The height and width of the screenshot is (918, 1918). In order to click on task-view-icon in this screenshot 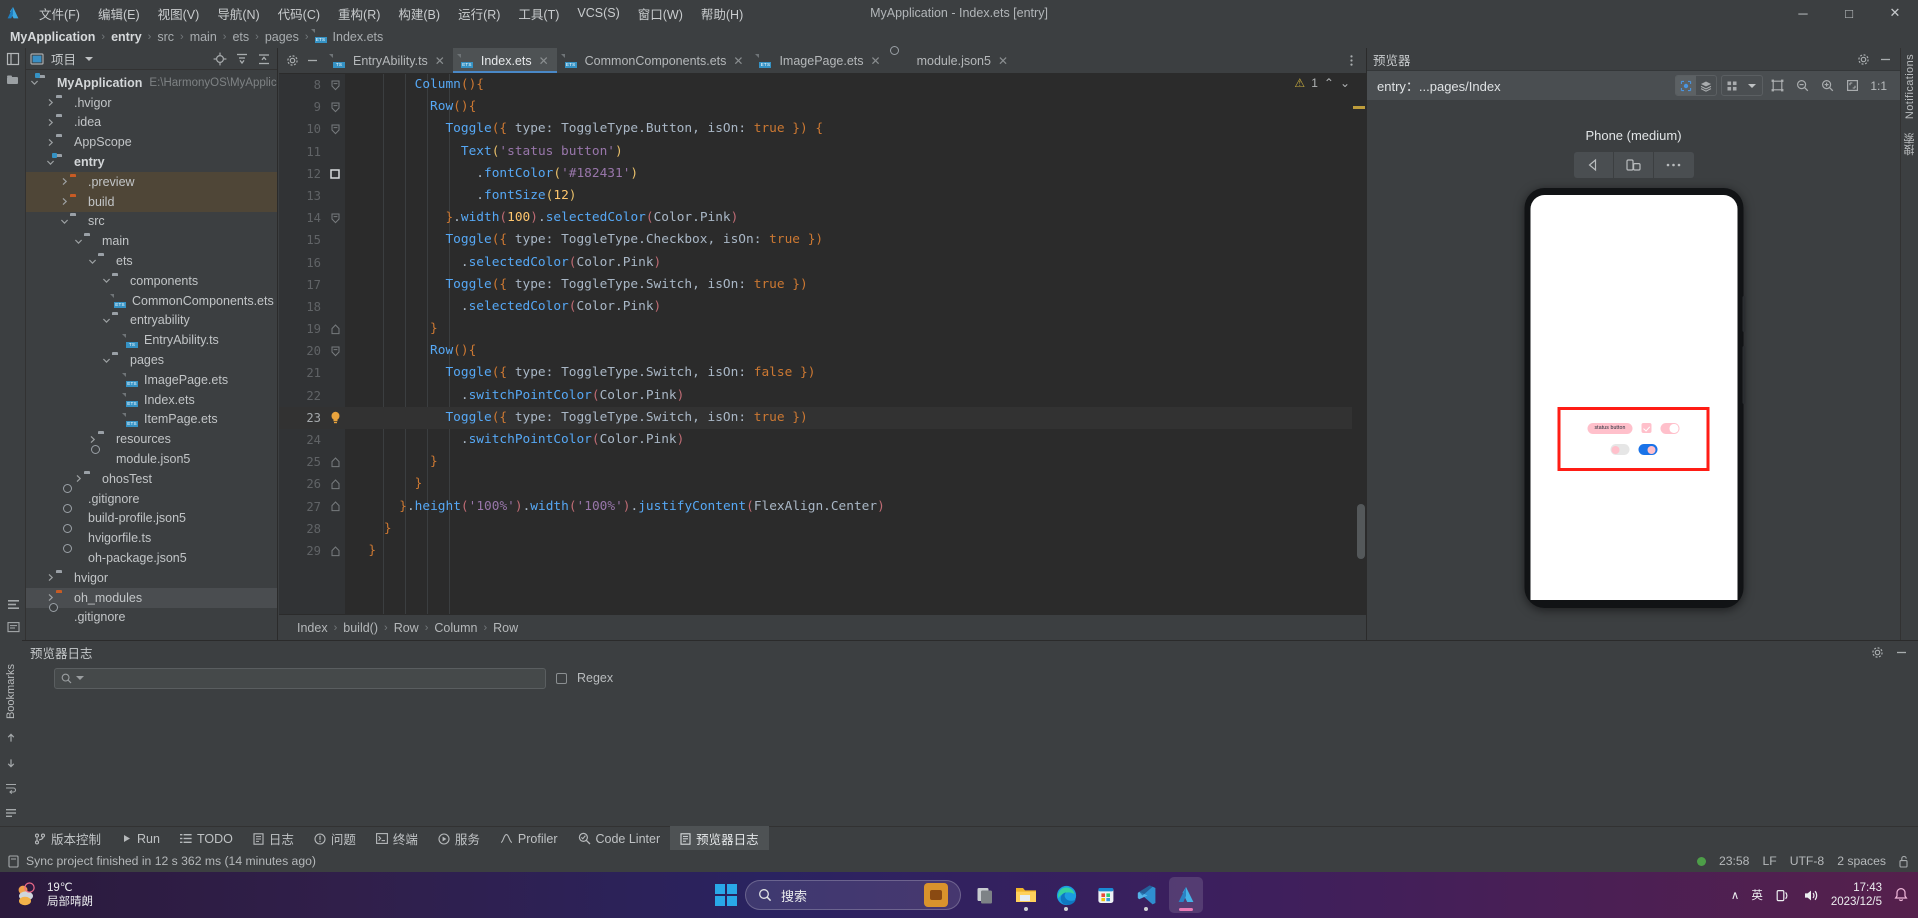, I will do `click(986, 895)`.